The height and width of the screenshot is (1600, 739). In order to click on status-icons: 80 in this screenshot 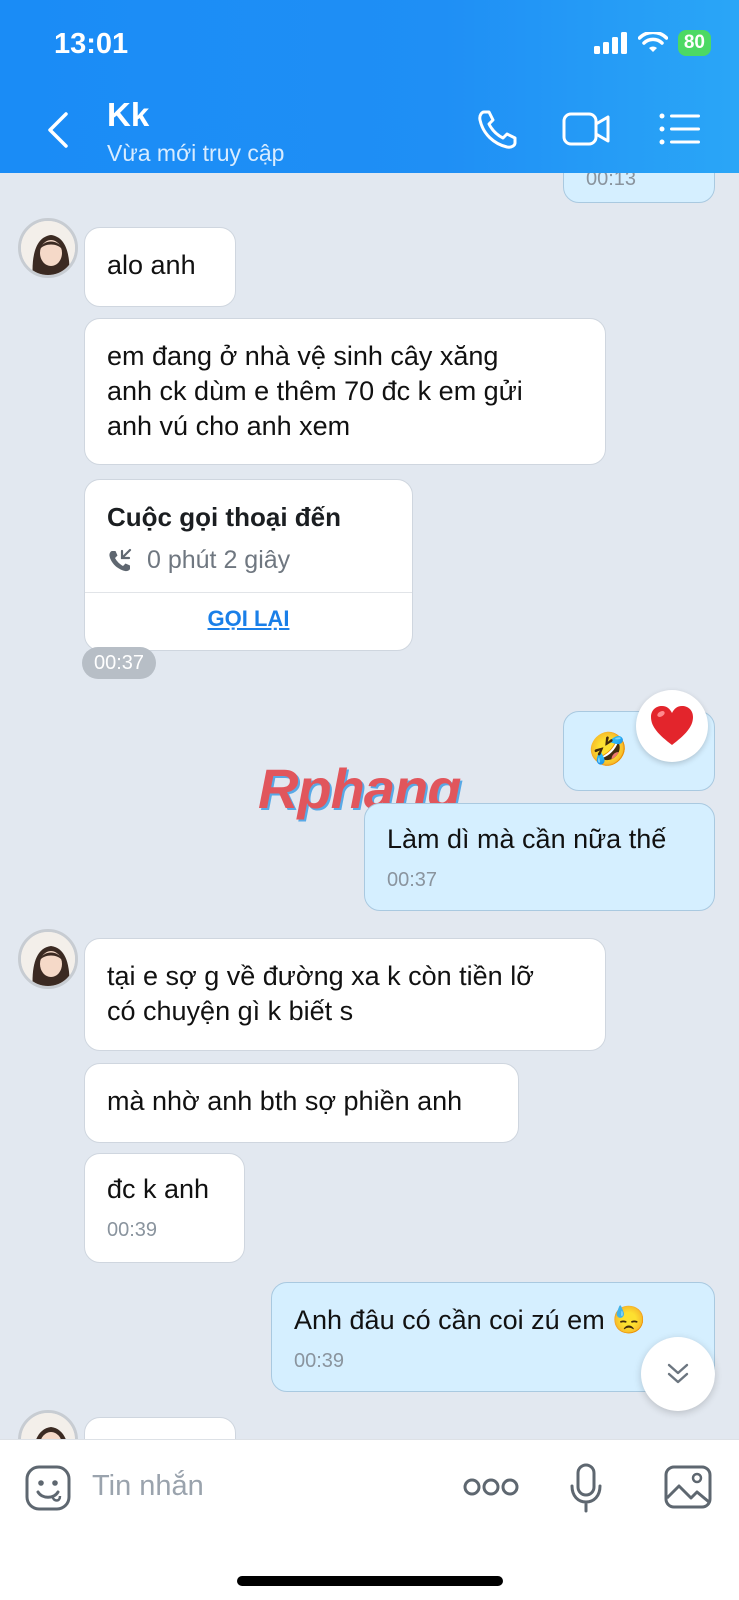, I will do `click(652, 43)`.